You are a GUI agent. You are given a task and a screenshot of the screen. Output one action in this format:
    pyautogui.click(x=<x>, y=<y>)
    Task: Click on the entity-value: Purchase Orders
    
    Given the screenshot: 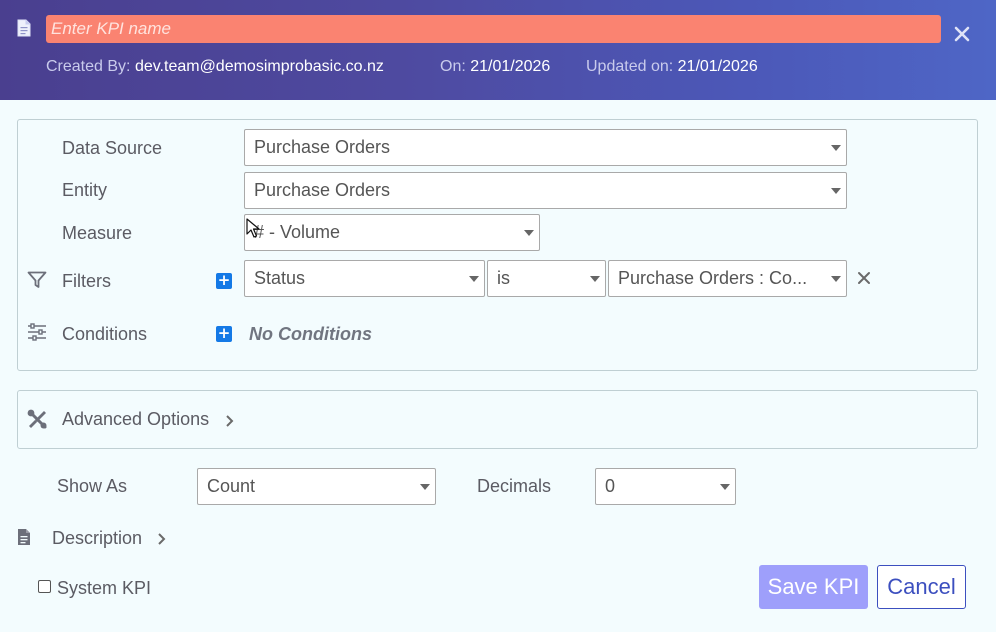 What is the action you would take?
    pyautogui.click(x=322, y=190)
    